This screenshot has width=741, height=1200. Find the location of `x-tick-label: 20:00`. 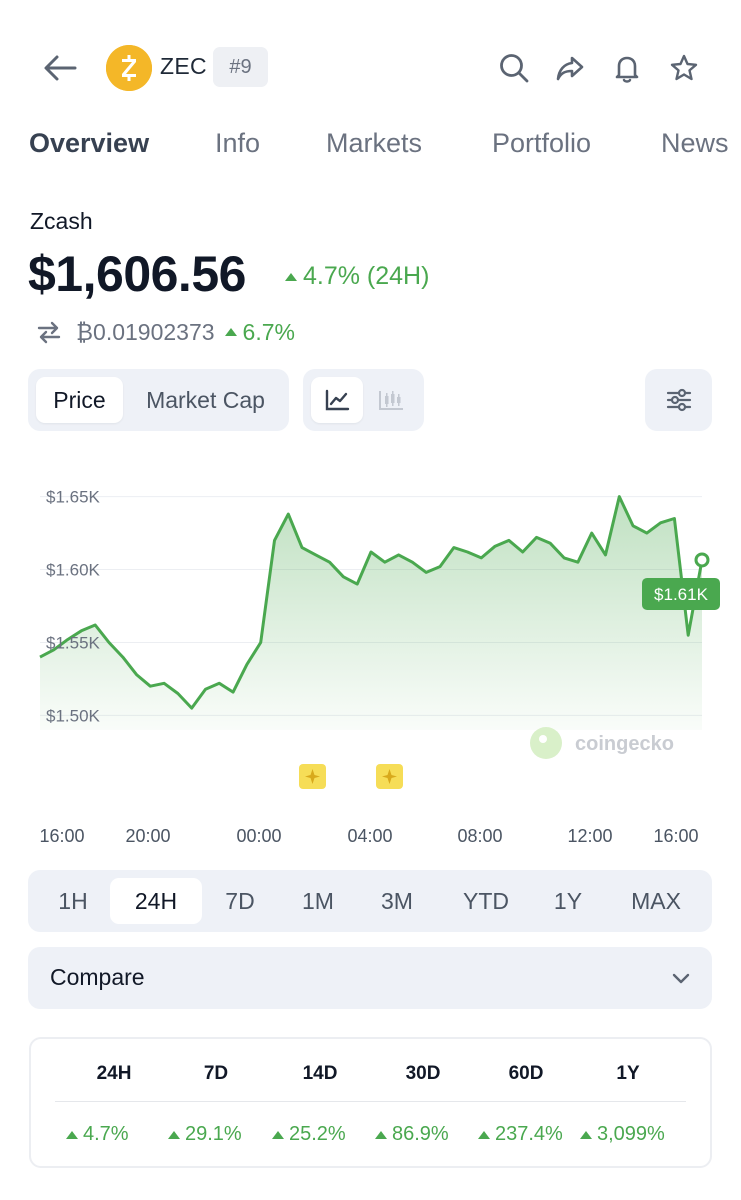

x-tick-label: 20:00 is located at coordinates (147, 836).